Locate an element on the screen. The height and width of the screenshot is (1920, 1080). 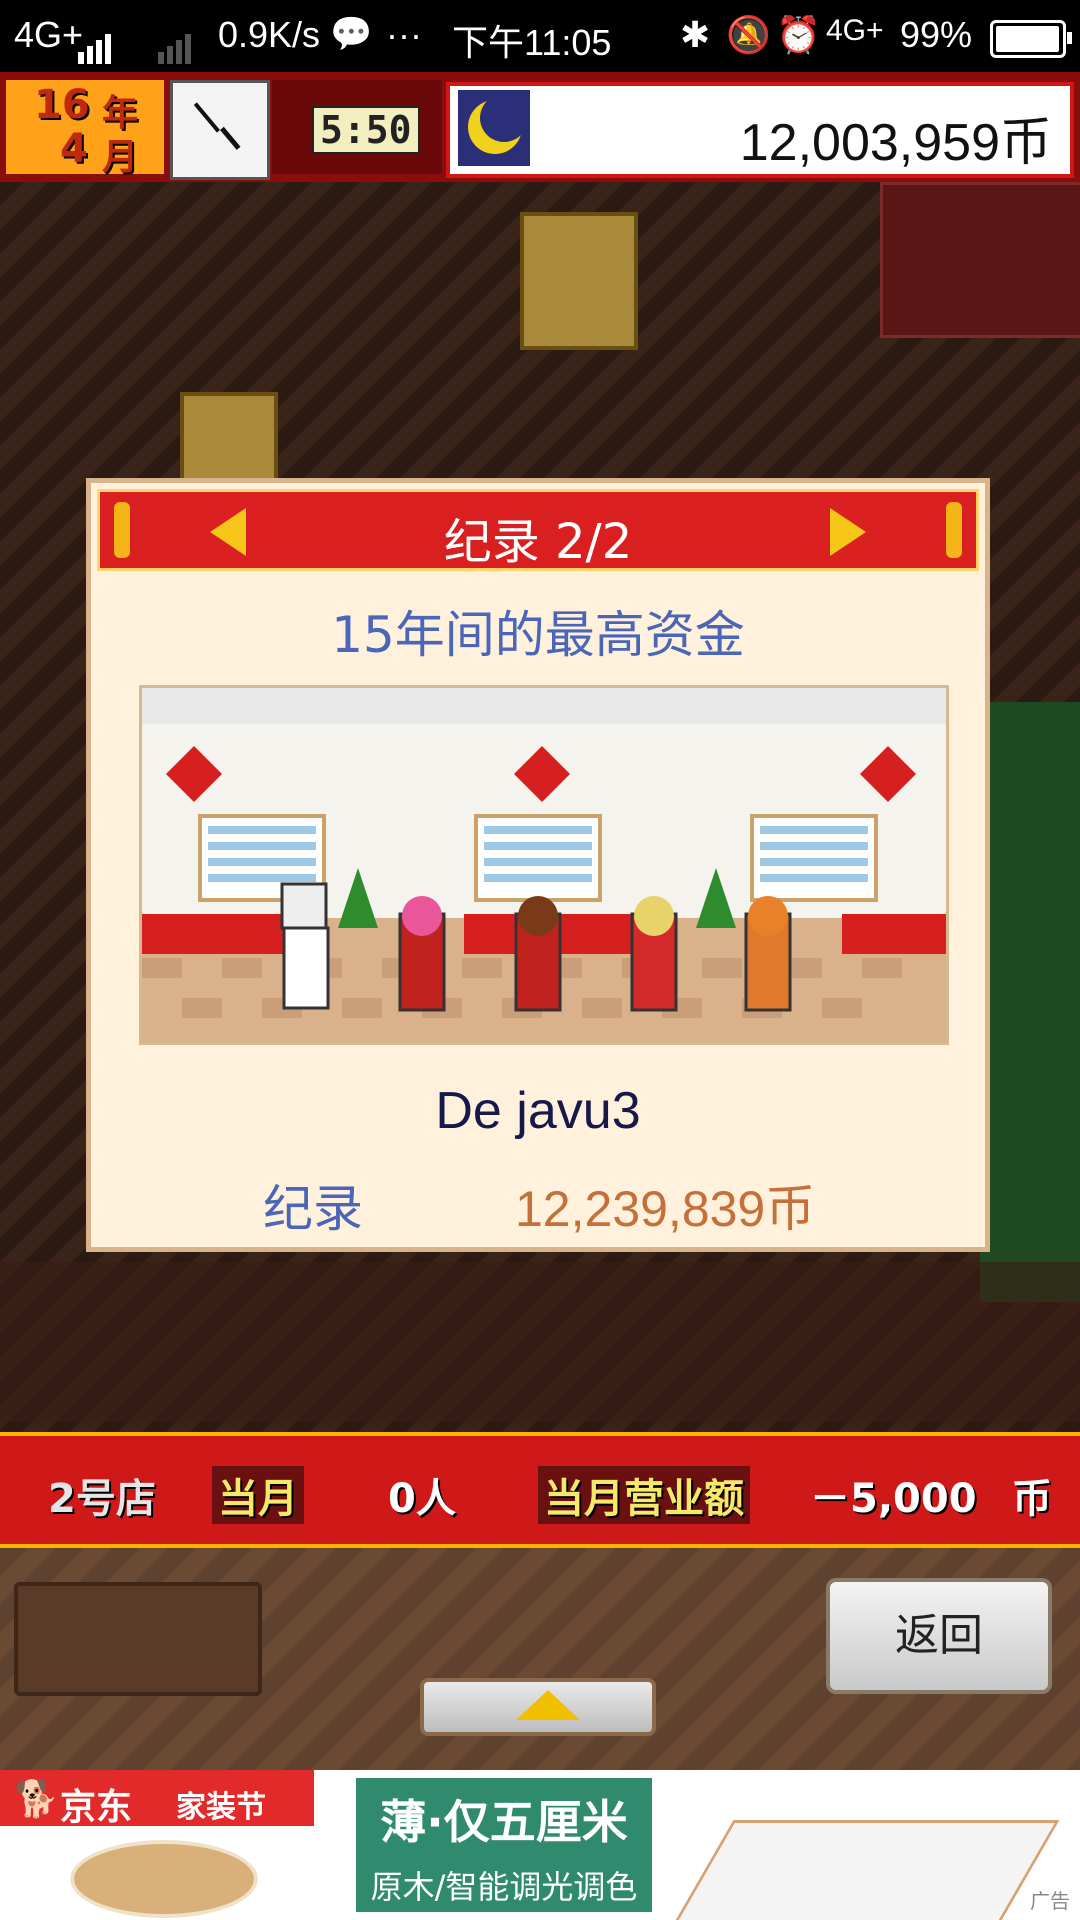
clock-time: 下午11:05 is located at coordinates (532, 42).